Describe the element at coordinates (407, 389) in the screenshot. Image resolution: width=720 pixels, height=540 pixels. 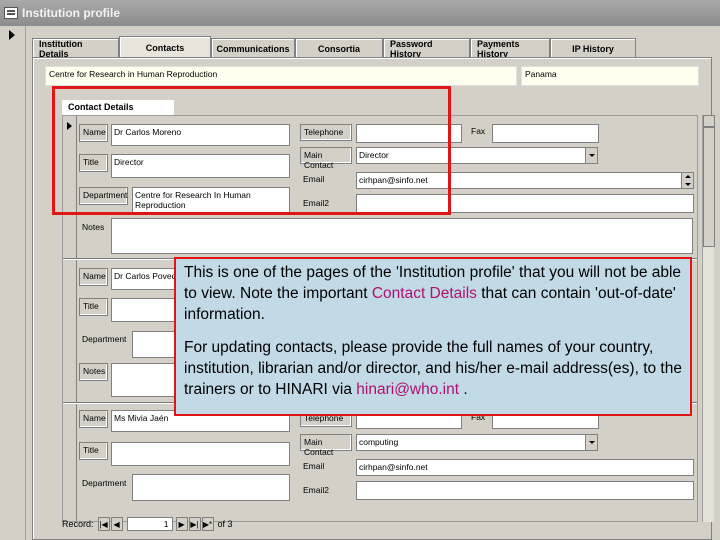
I see `callout-email-link: hinari@who.int` at that location.